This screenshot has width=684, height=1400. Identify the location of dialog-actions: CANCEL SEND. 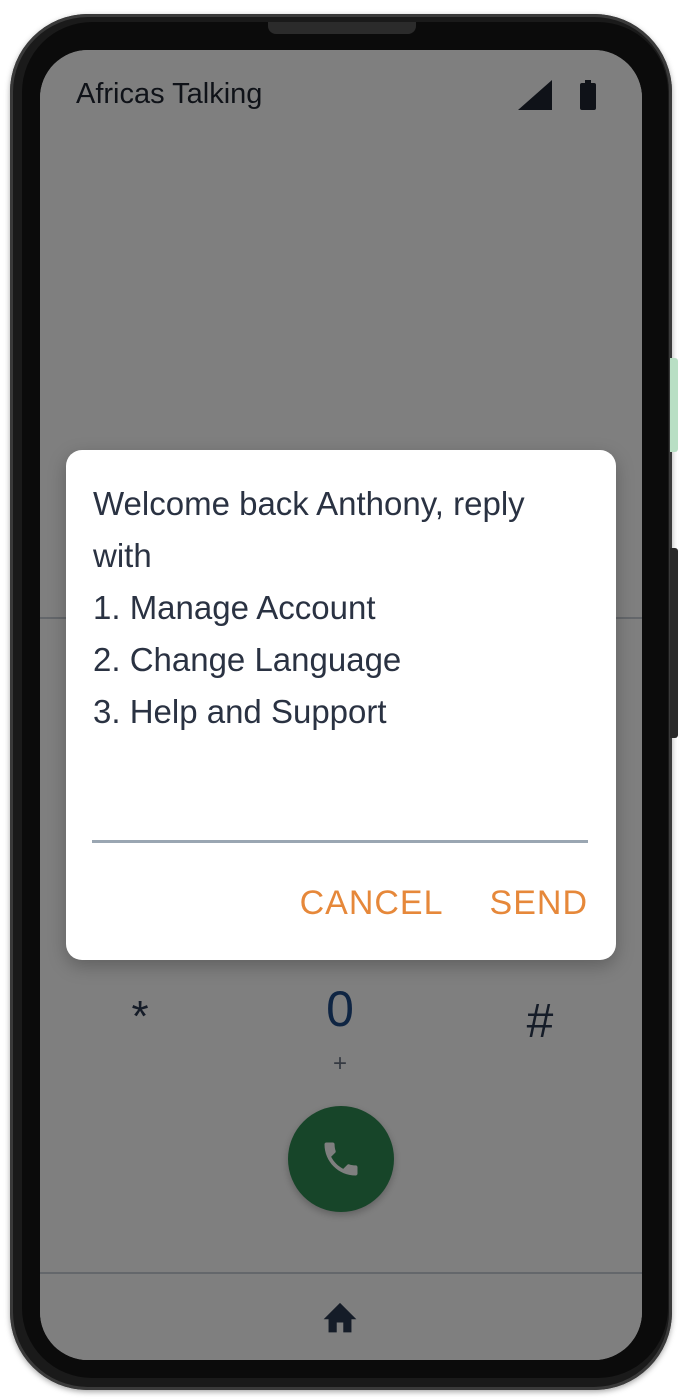
(444, 903).